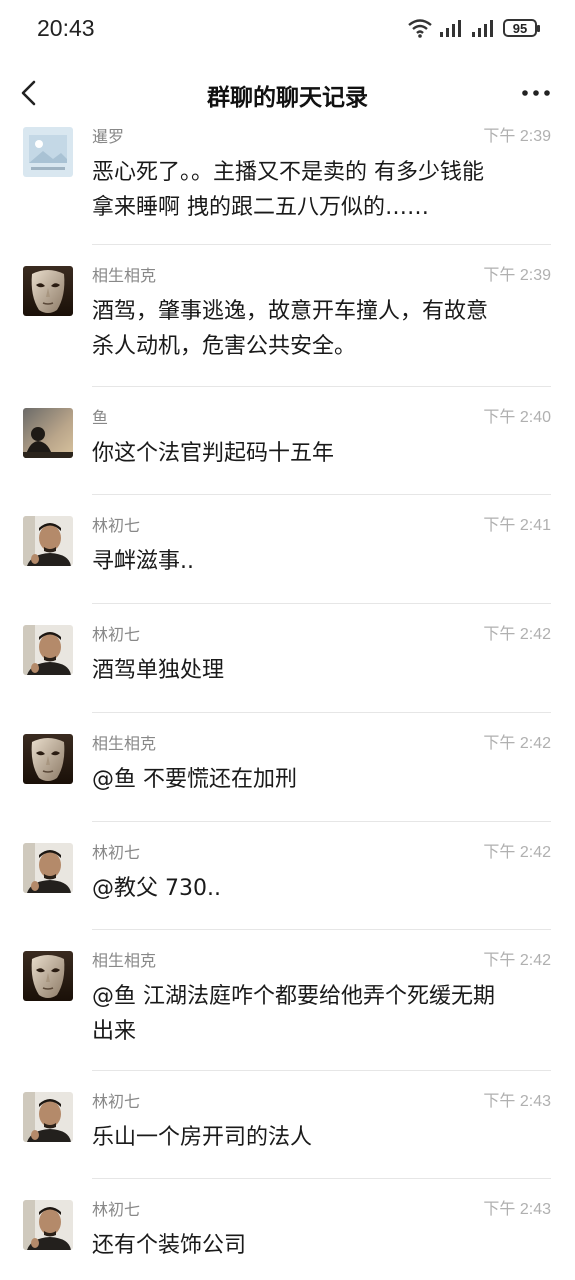  Describe the element at coordinates (100, 417) in the screenshot. I see `sender-name: 鱼` at that location.